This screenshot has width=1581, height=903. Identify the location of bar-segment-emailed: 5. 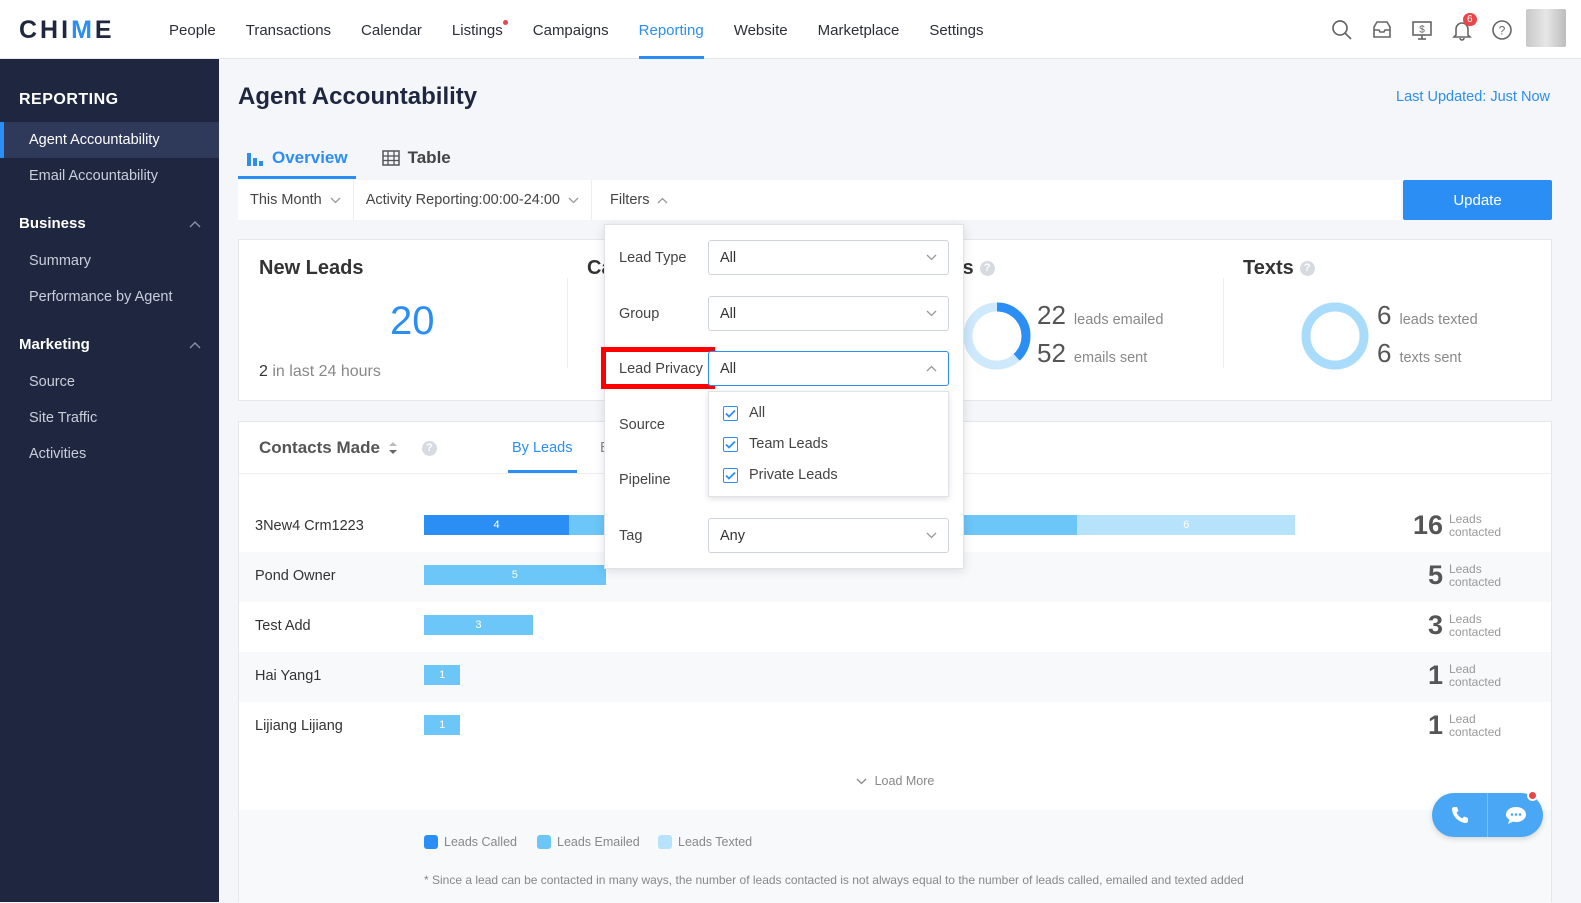
(515, 575).